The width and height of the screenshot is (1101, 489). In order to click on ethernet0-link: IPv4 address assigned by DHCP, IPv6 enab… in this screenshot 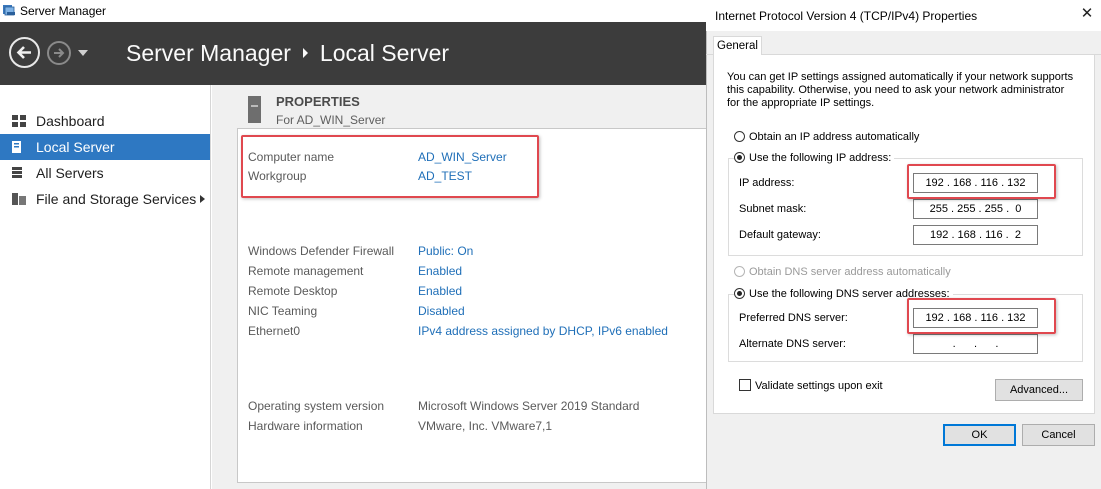, I will do `click(543, 331)`.